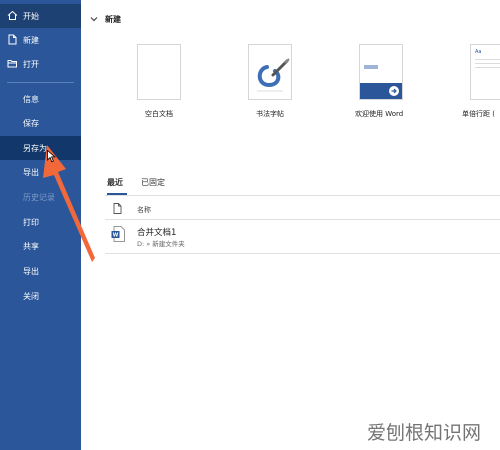 This screenshot has width=500, height=450. Describe the element at coordinates (40, 64) in the screenshot. I see `sidebar-item-open: 打开` at that location.